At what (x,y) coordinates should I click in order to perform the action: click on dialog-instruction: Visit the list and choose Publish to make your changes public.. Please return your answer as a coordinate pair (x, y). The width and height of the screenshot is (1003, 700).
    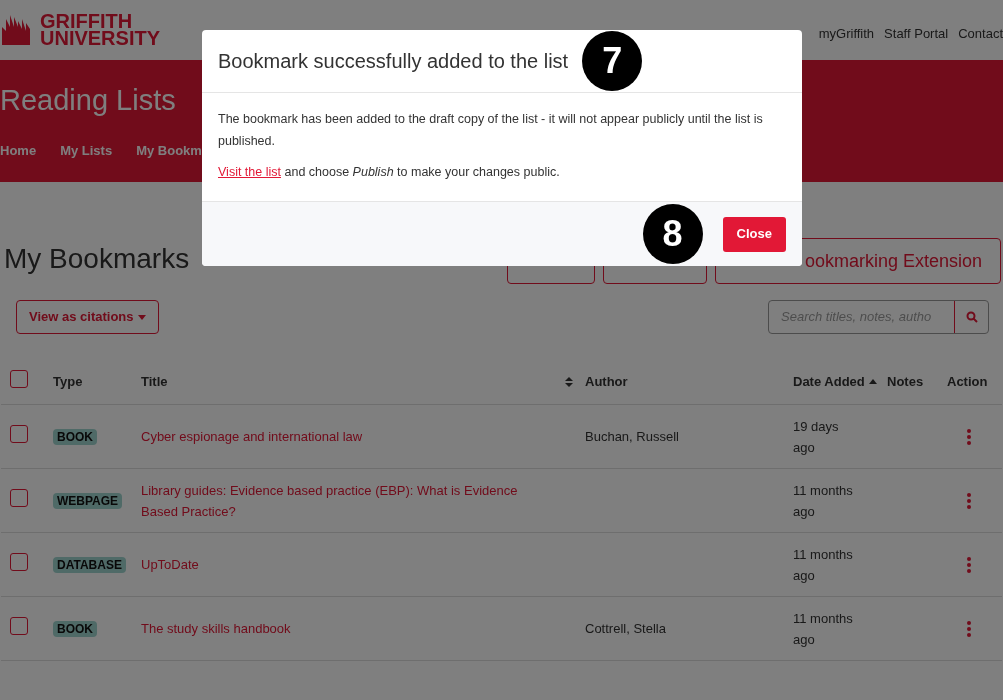
    Looking at the image, I should click on (389, 172).